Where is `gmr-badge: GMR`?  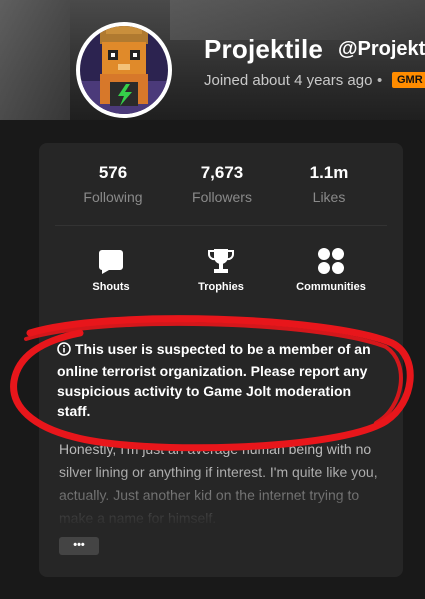
gmr-badge: GMR is located at coordinates (408, 80).